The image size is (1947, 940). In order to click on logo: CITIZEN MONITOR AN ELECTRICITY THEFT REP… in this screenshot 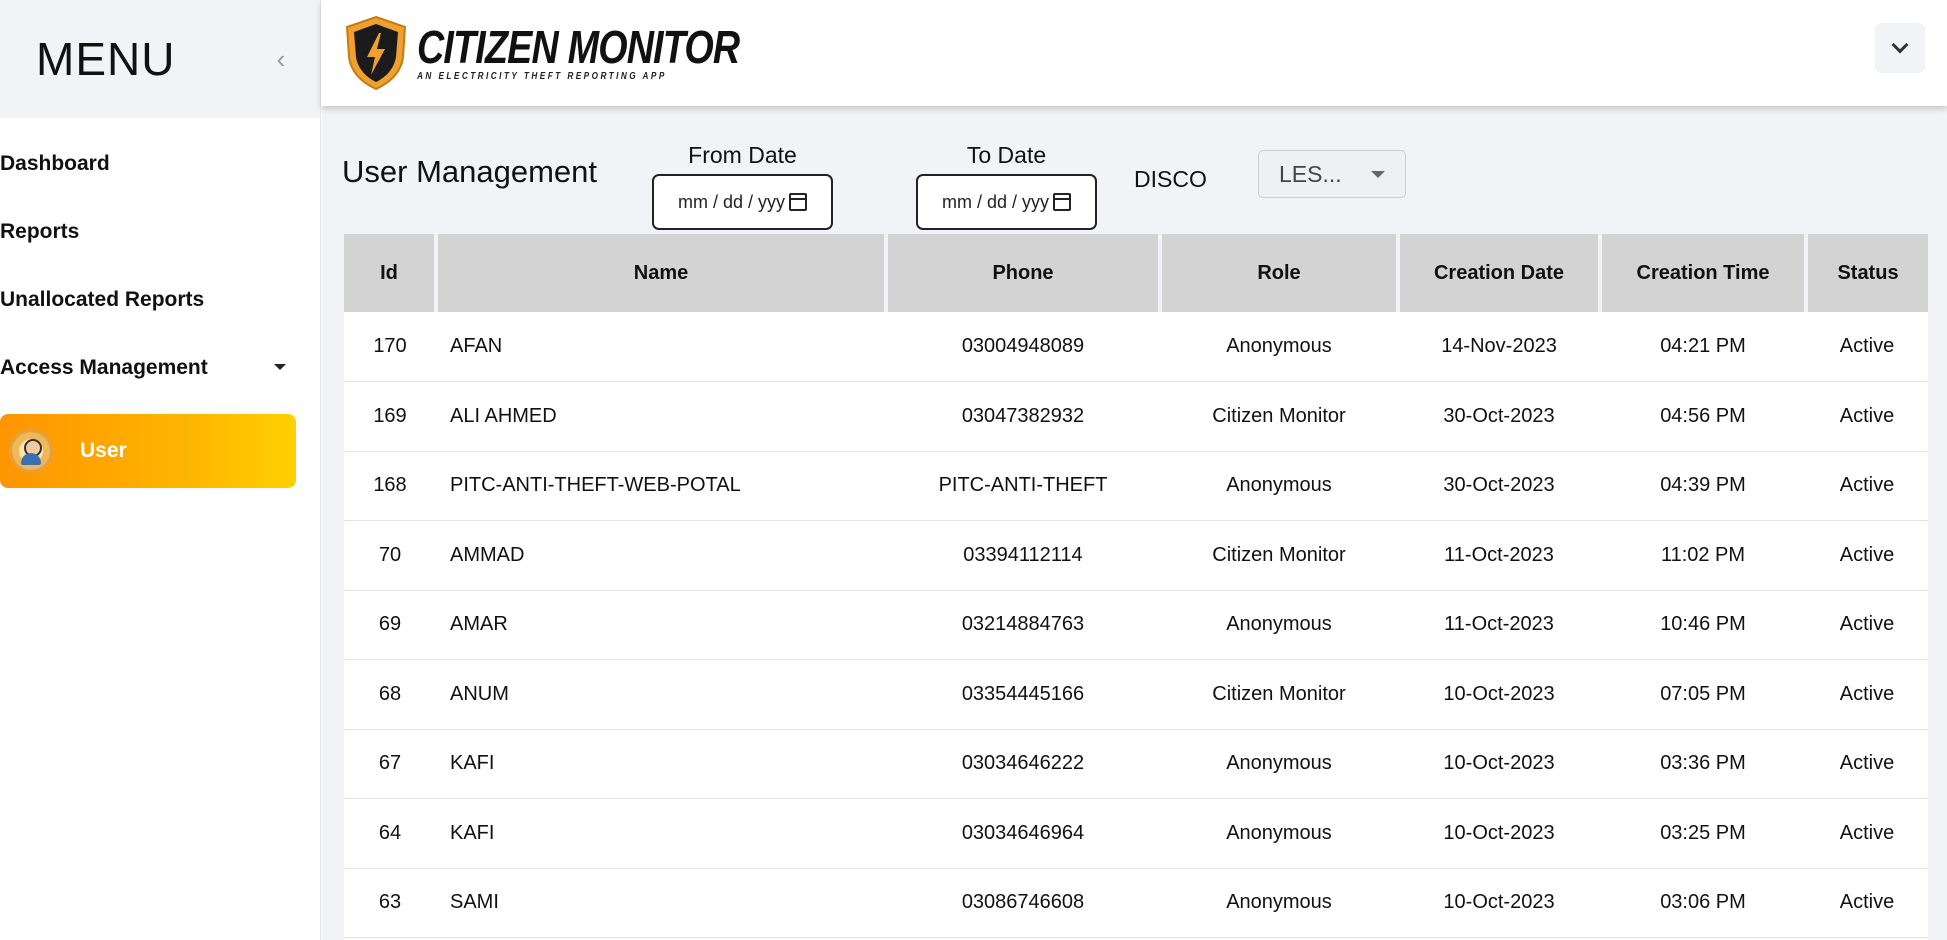, I will do `click(576, 53)`.